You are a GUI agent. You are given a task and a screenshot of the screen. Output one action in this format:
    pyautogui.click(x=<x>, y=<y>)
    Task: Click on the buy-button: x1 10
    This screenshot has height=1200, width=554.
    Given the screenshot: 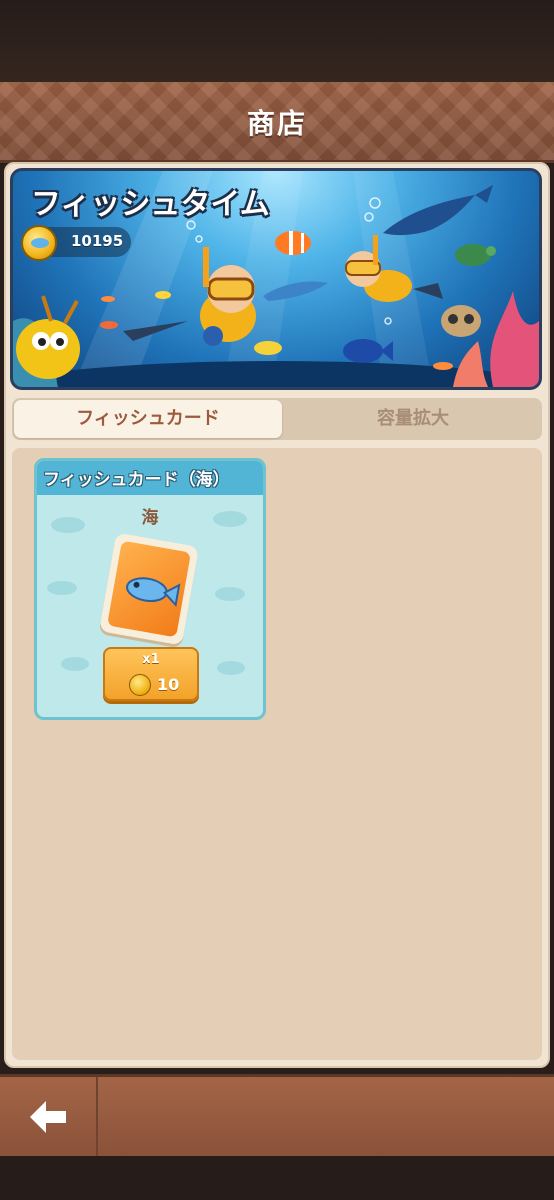 What is the action you would take?
    pyautogui.click(x=151, y=674)
    